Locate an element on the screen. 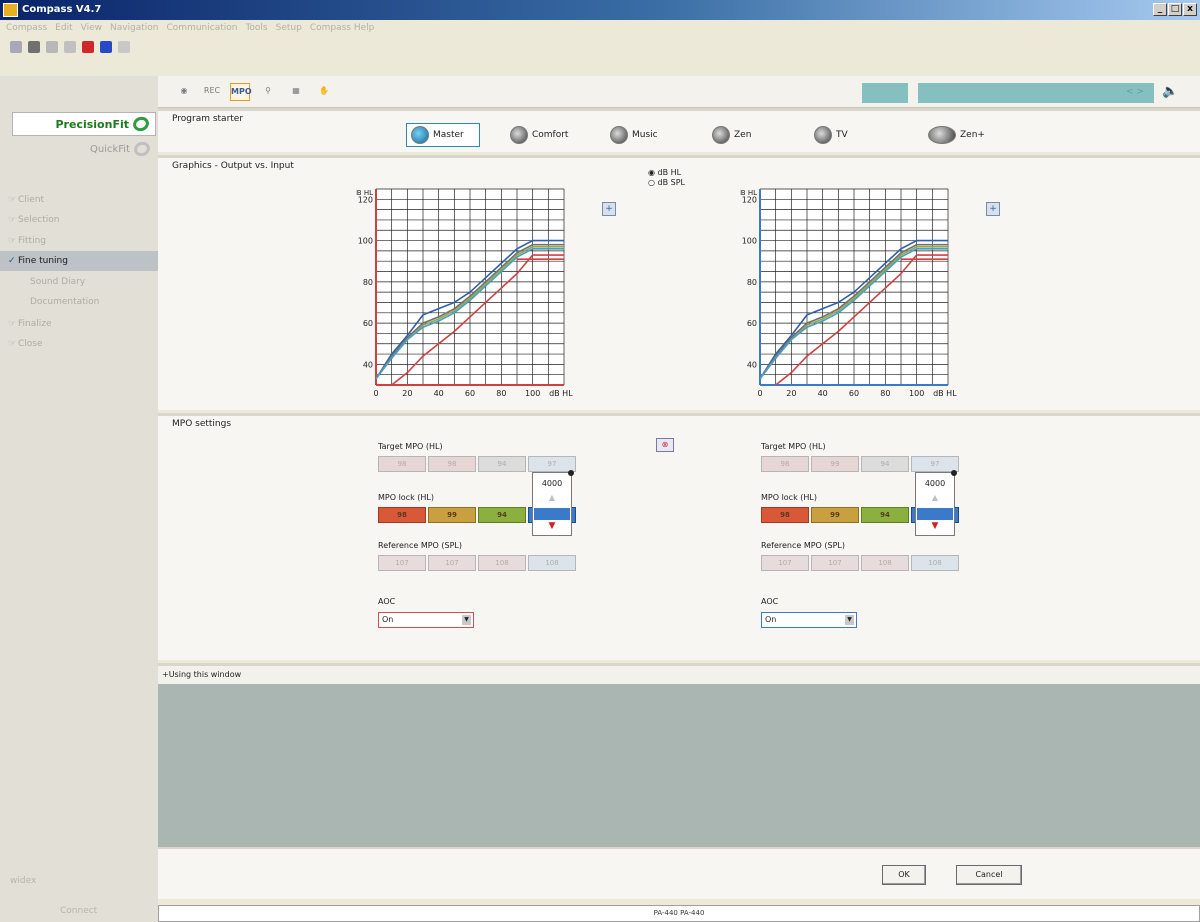 The height and width of the screenshot is (922, 1200). target-cell: 99 is located at coordinates (835, 464).